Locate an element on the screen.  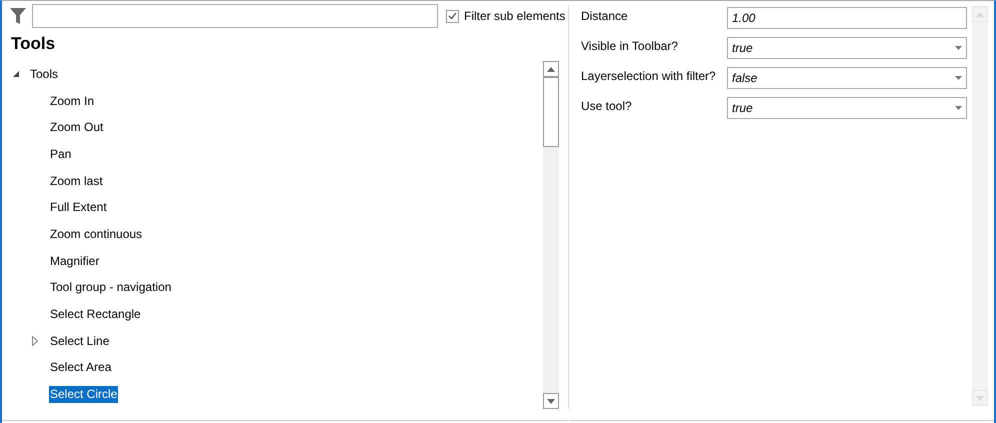
tree-item: Zoom In is located at coordinates (72, 101).